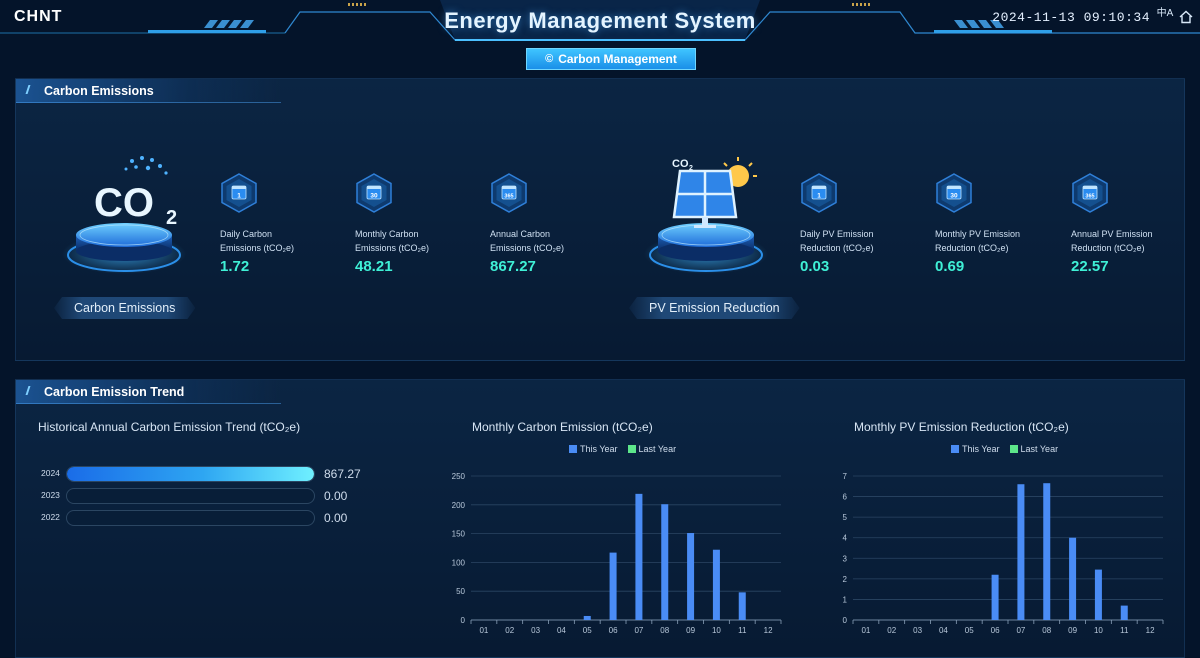  What do you see at coordinates (374, 266) in the screenshot?
I see `stat-value: 48.21` at bounding box center [374, 266].